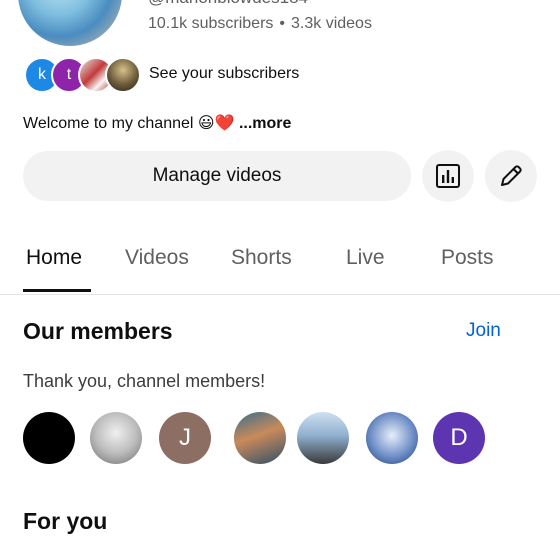 The image size is (560, 560). What do you see at coordinates (157, 258) in the screenshot?
I see `tab-videos: Videos` at bounding box center [157, 258].